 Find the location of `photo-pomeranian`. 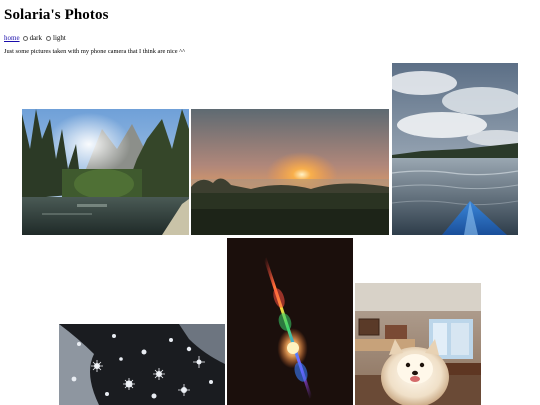

photo-pomeranian is located at coordinates (418, 344).